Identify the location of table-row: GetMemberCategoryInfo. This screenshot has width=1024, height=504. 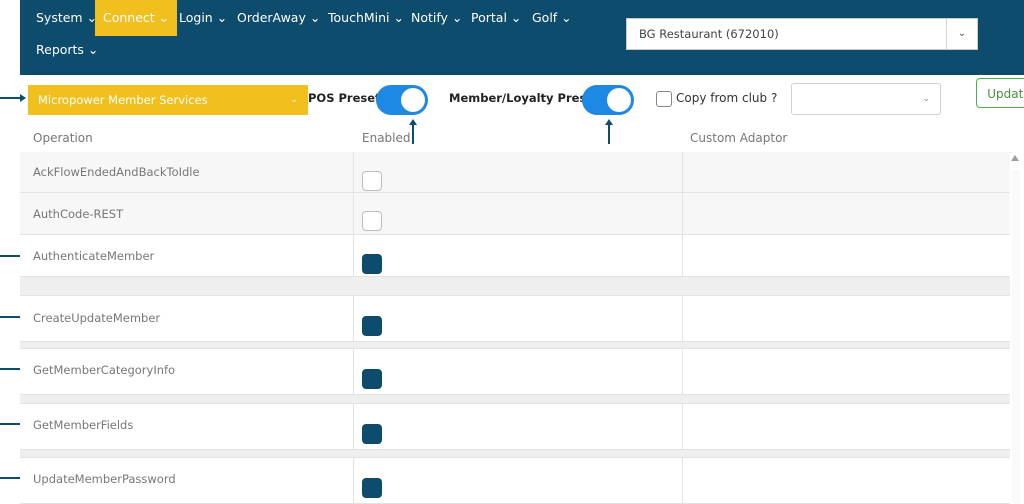
(515, 371).